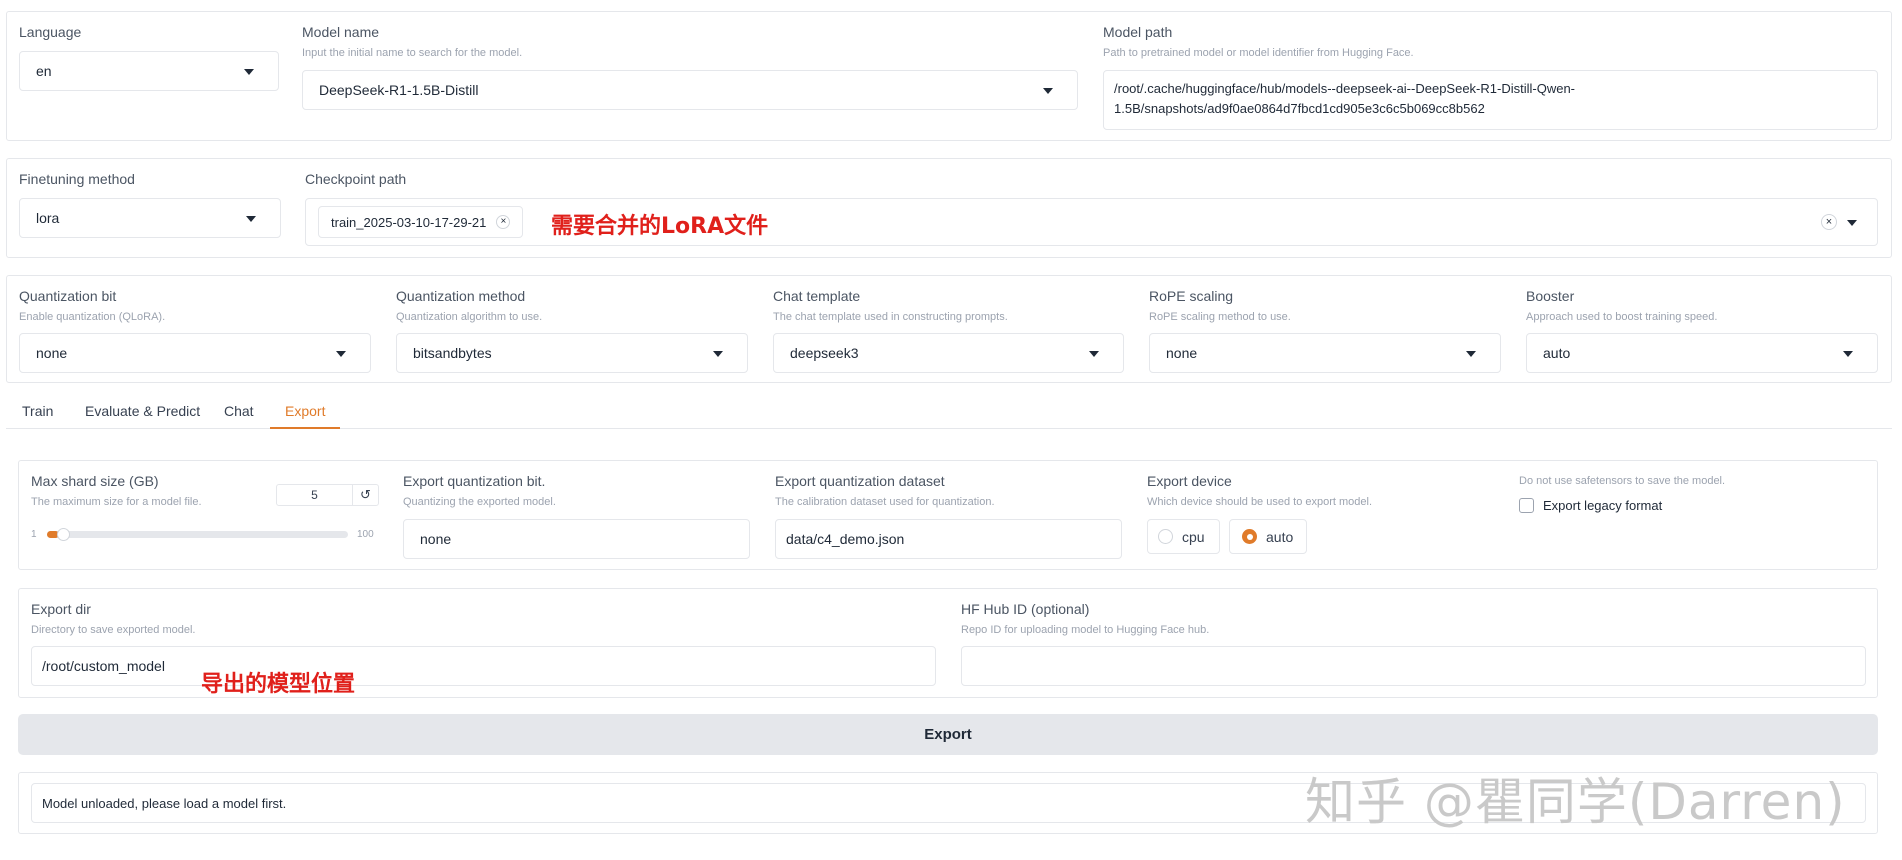 This screenshot has height=860, width=1902. I want to click on shard-label: Max shard size (GB), so click(95, 481).